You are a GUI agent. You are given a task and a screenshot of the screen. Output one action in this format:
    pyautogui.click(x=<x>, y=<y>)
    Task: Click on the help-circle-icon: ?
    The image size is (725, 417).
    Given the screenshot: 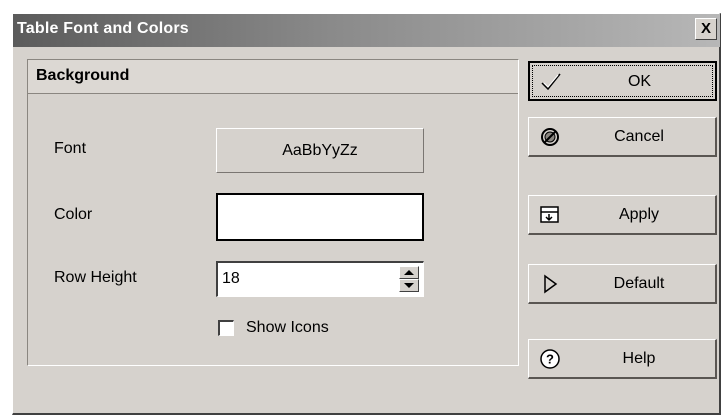 What is the action you would take?
    pyautogui.click(x=550, y=359)
    